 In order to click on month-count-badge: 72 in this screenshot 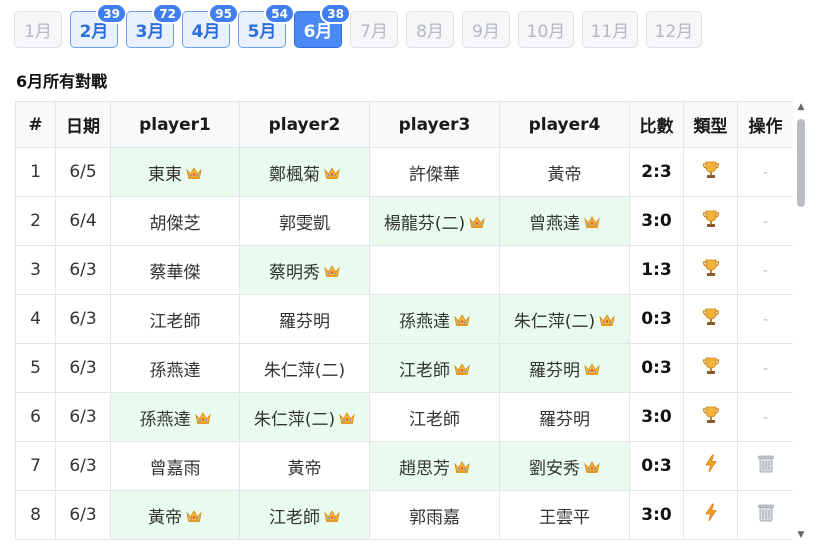, I will do `click(167, 13)`.